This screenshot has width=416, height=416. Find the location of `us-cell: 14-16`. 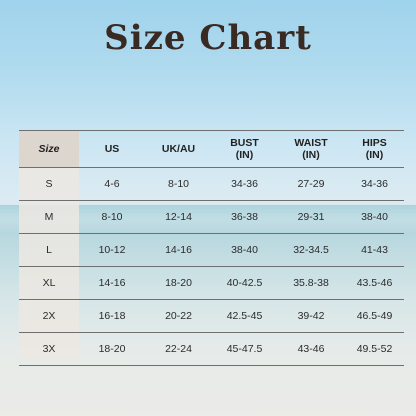

us-cell: 14-16 is located at coordinates (112, 283).